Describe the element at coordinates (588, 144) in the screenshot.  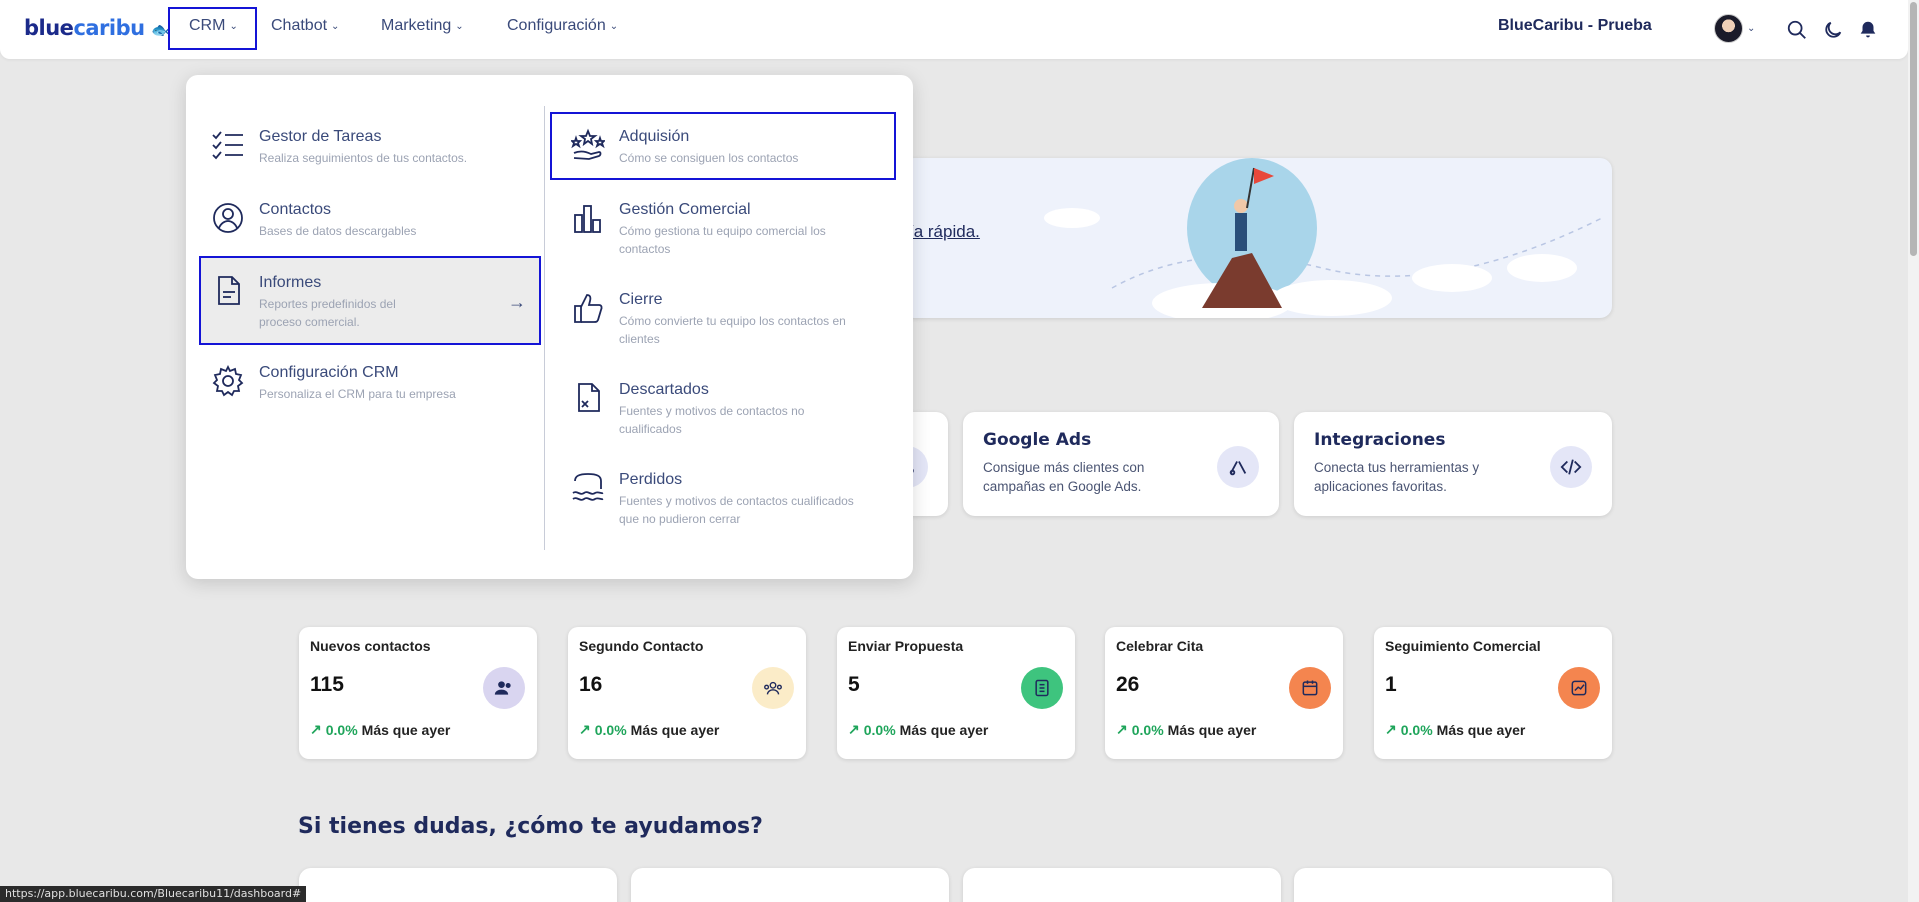
I see `stars-hand-icon` at that location.